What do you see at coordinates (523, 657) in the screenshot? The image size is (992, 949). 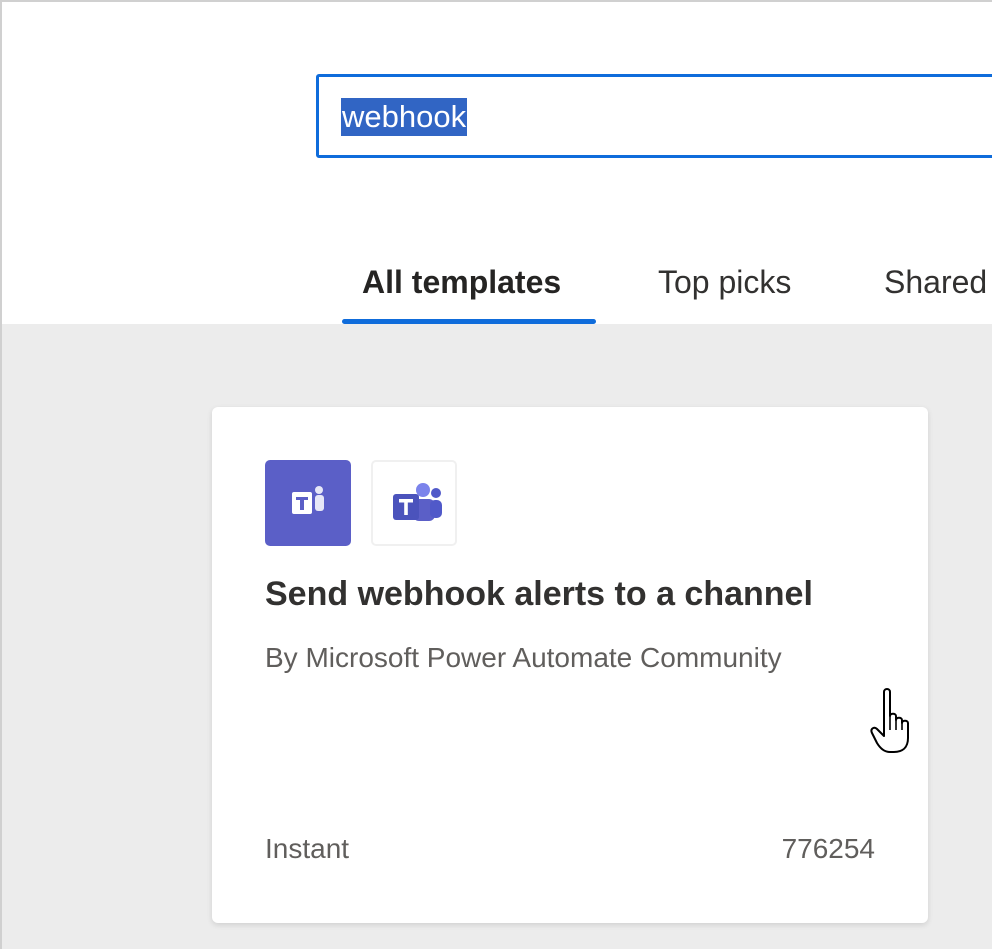 I see `card-author: By Microsoft Power Automate Community` at bounding box center [523, 657].